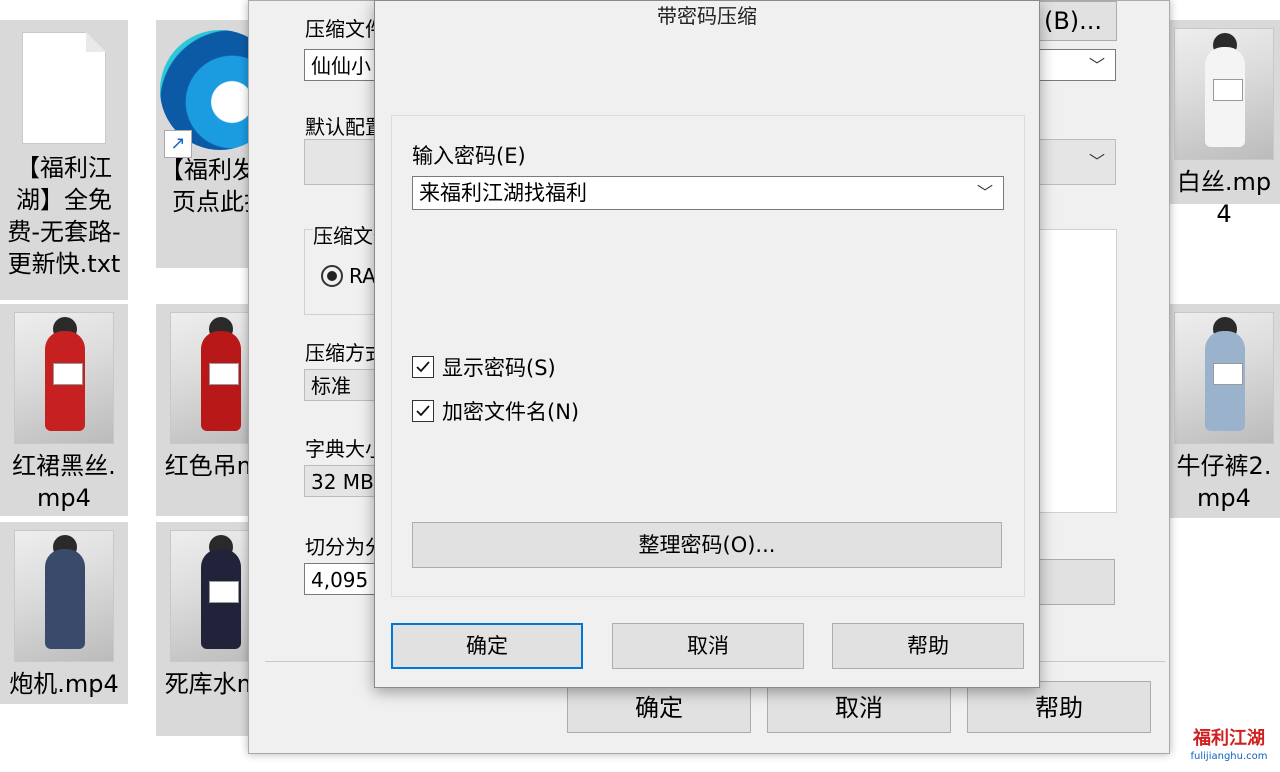  I want to click on text-file-icon, so click(64, 88).